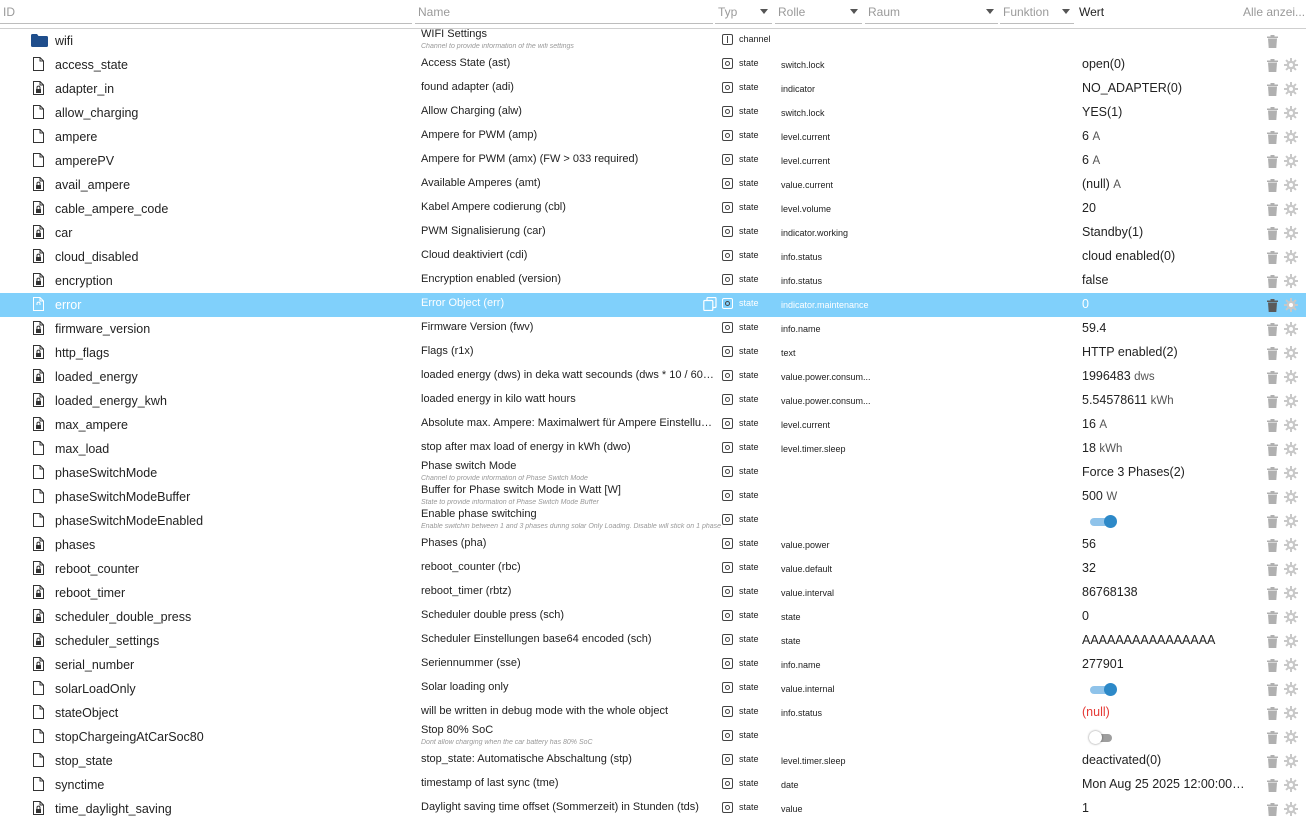 Image resolution: width=1306 pixels, height=825 pixels. I want to click on object-id: serial_number, so click(94, 665).